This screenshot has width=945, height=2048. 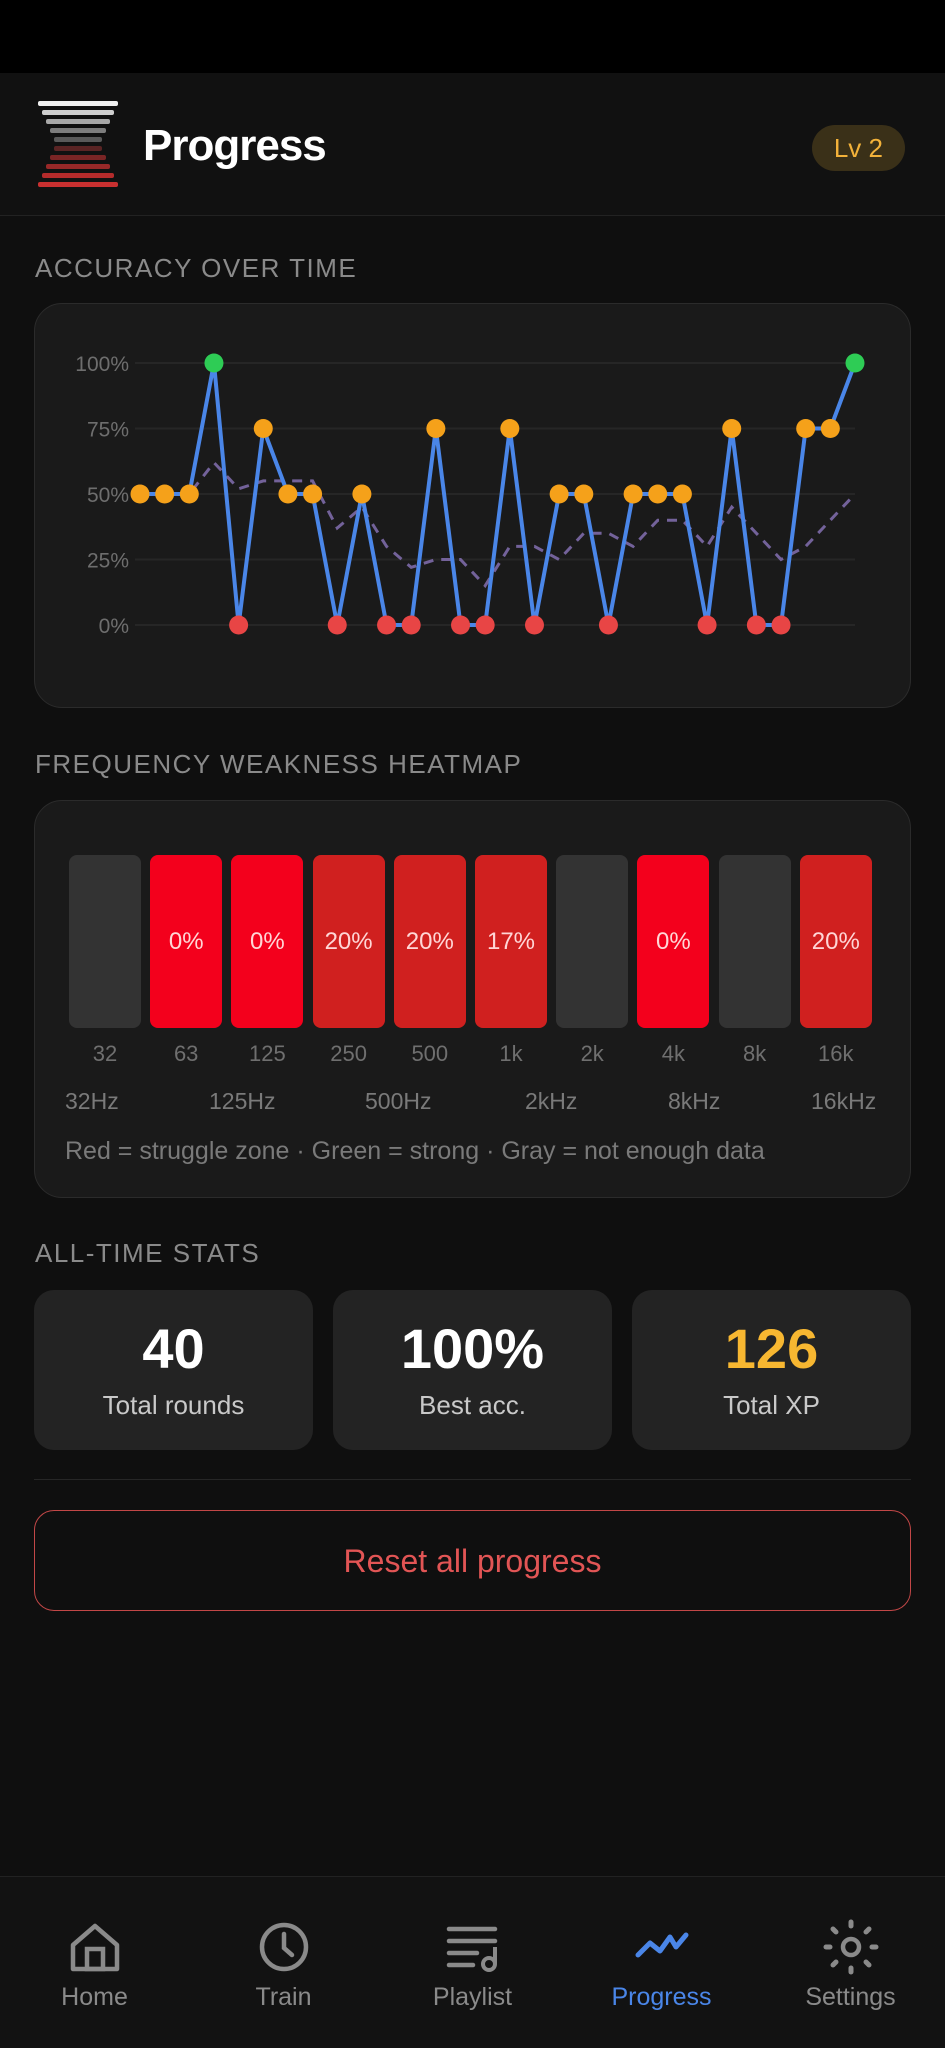 I want to click on stat-card-total-xp: 126 Total XP, so click(x=771, y=1370).